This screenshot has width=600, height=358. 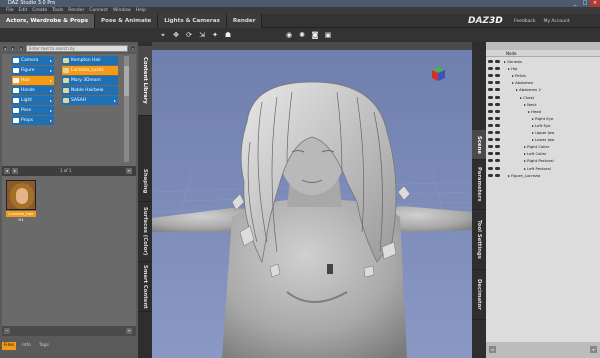 I want to click on tab-tags: Tags, so click(x=44, y=346).